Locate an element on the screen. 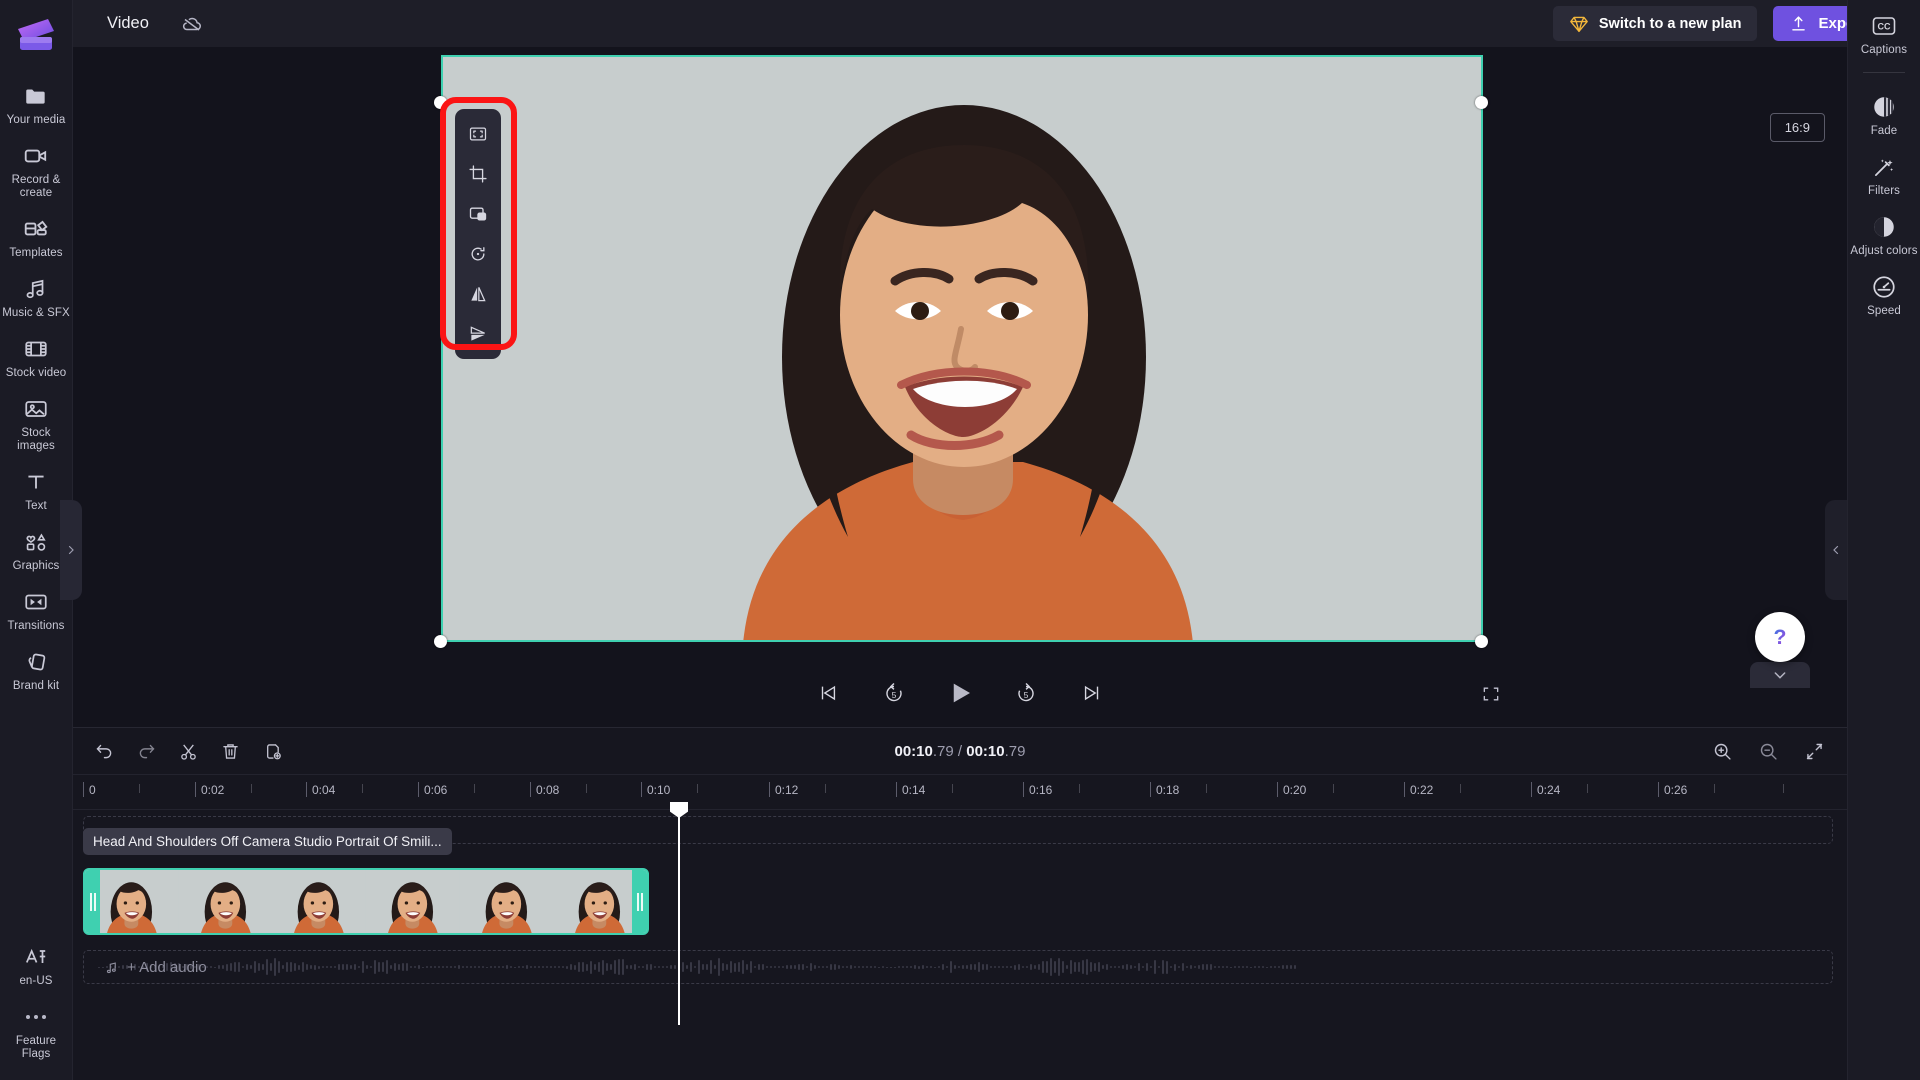 Image resolution: width=1920 pixels, height=1080 pixels. right-item-speed: Speed is located at coordinates (1884, 295).